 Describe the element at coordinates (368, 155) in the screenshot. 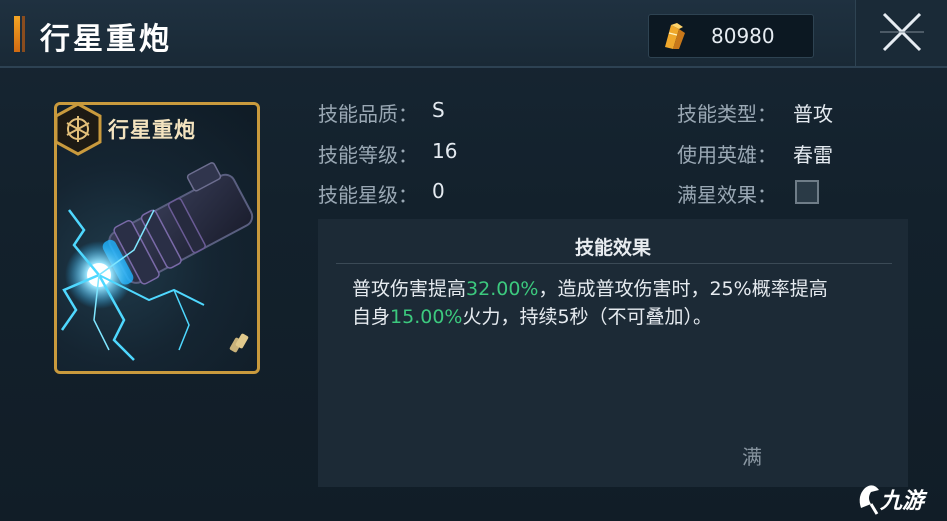

I see `level-label: 技能等级：` at that location.